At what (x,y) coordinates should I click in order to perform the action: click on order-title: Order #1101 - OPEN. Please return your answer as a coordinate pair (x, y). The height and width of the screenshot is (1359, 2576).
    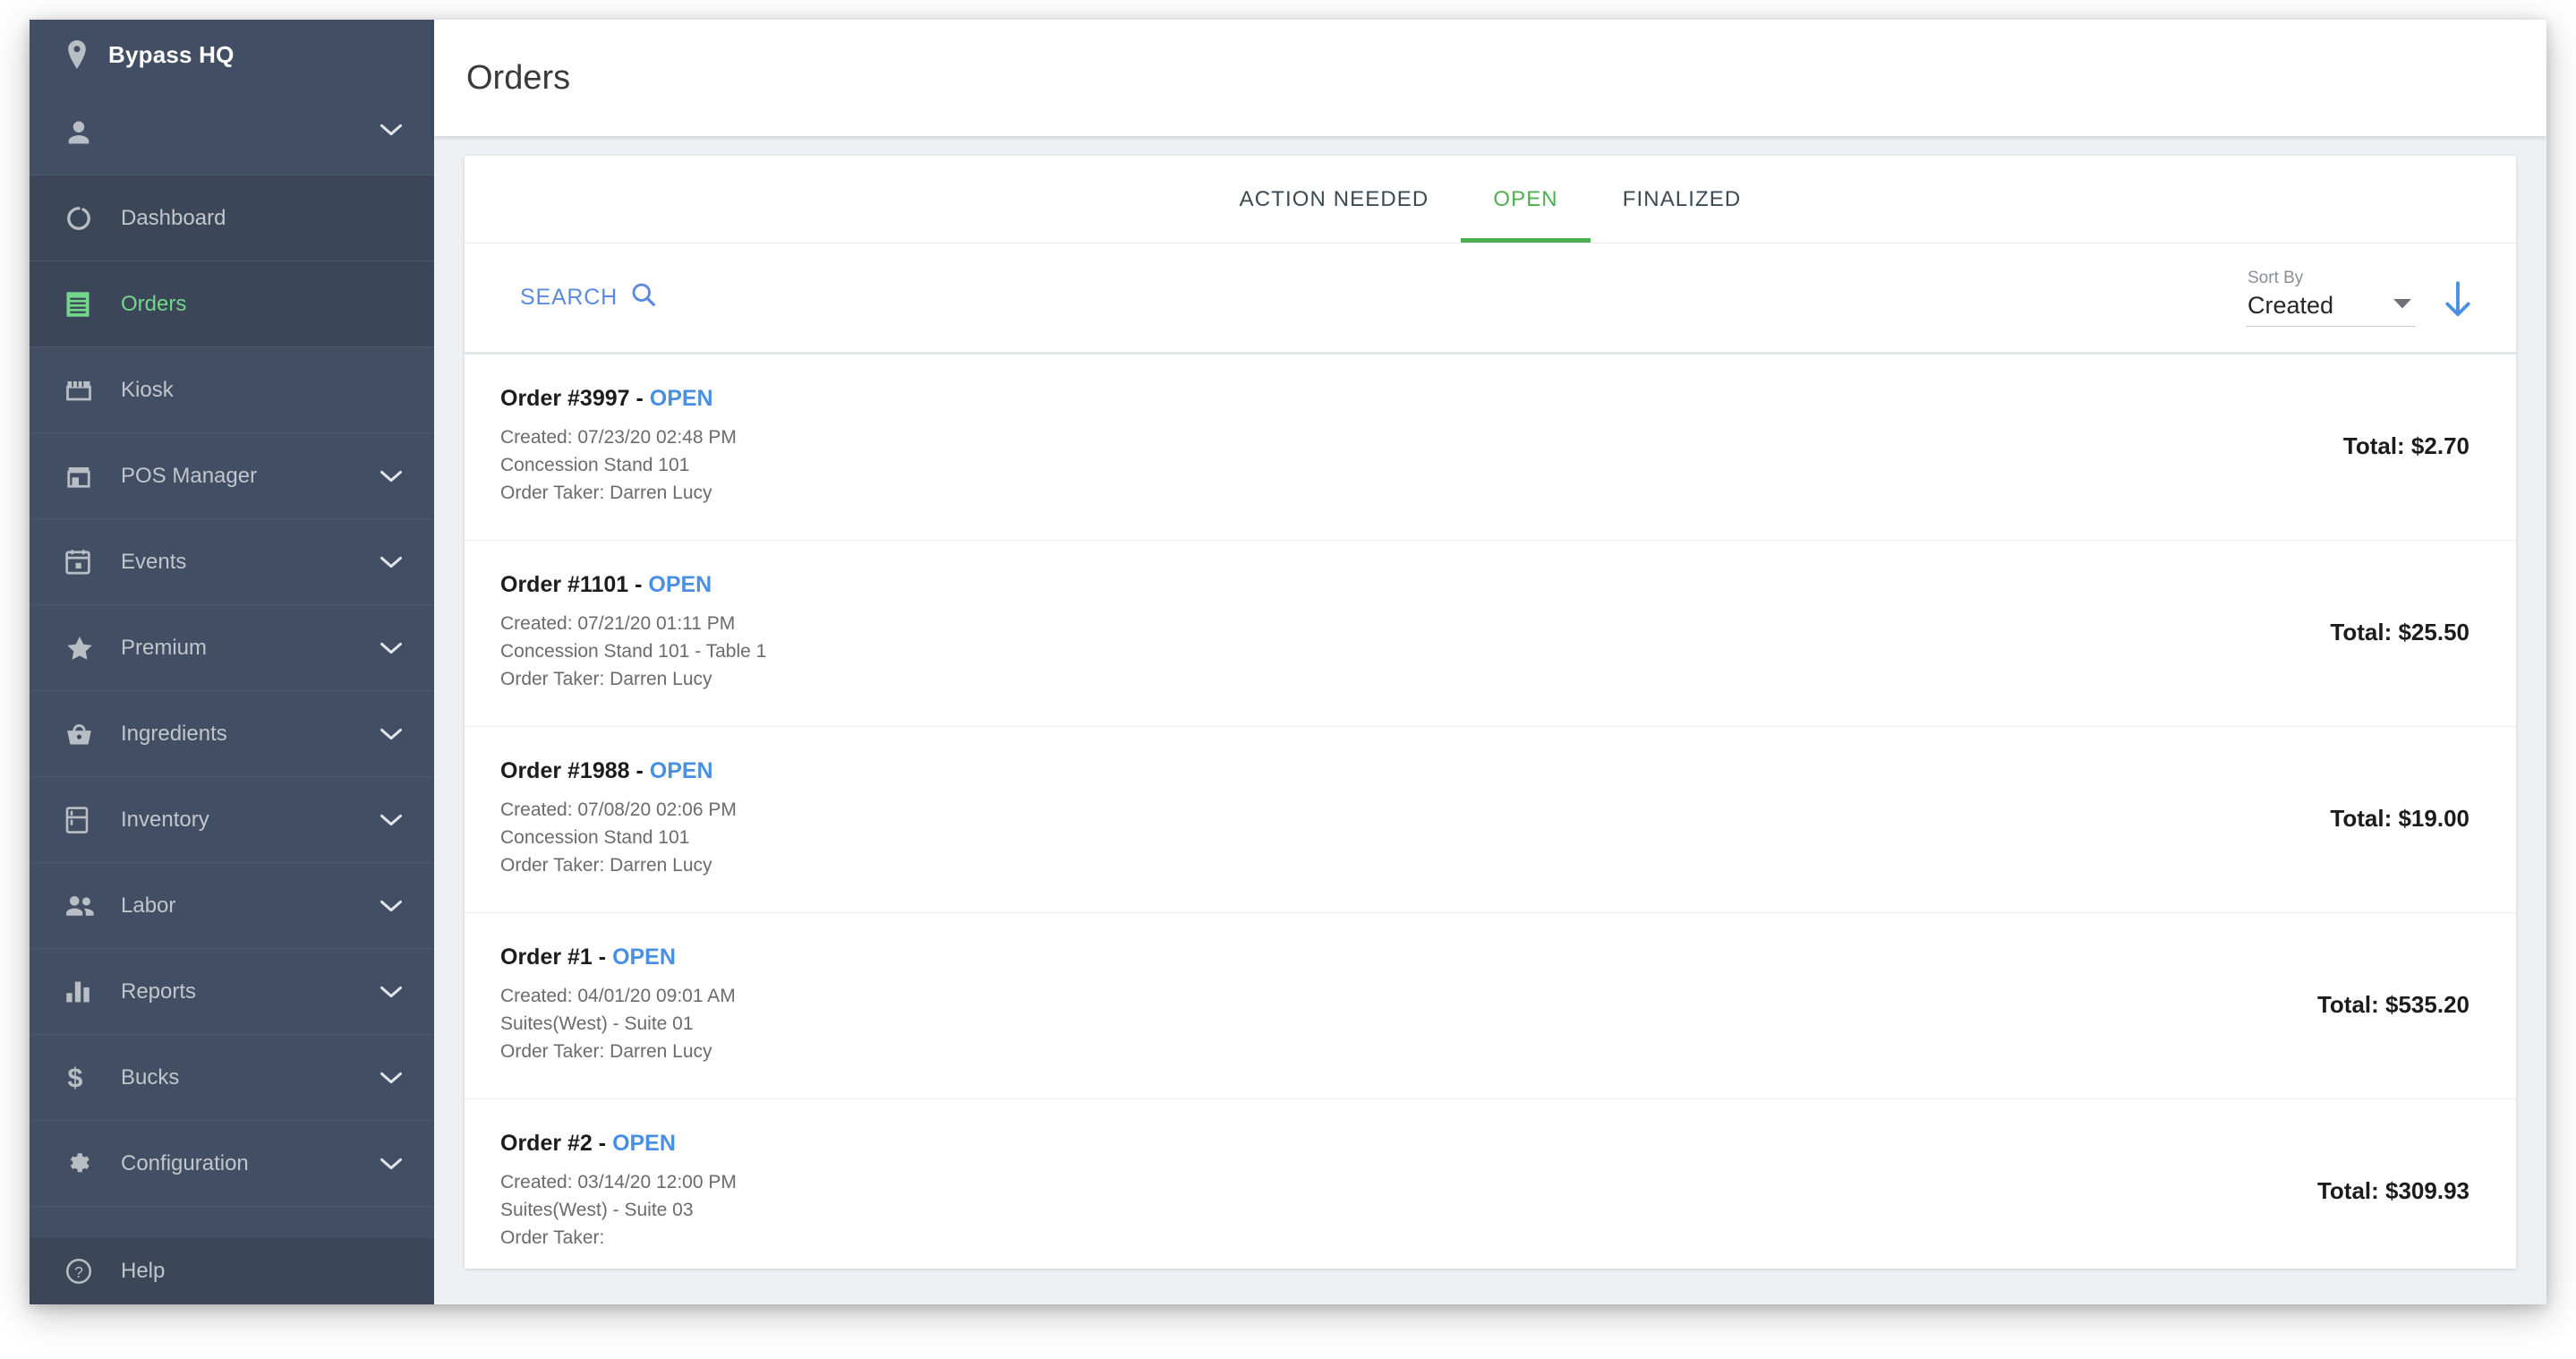
    Looking at the image, I should click on (1397, 585).